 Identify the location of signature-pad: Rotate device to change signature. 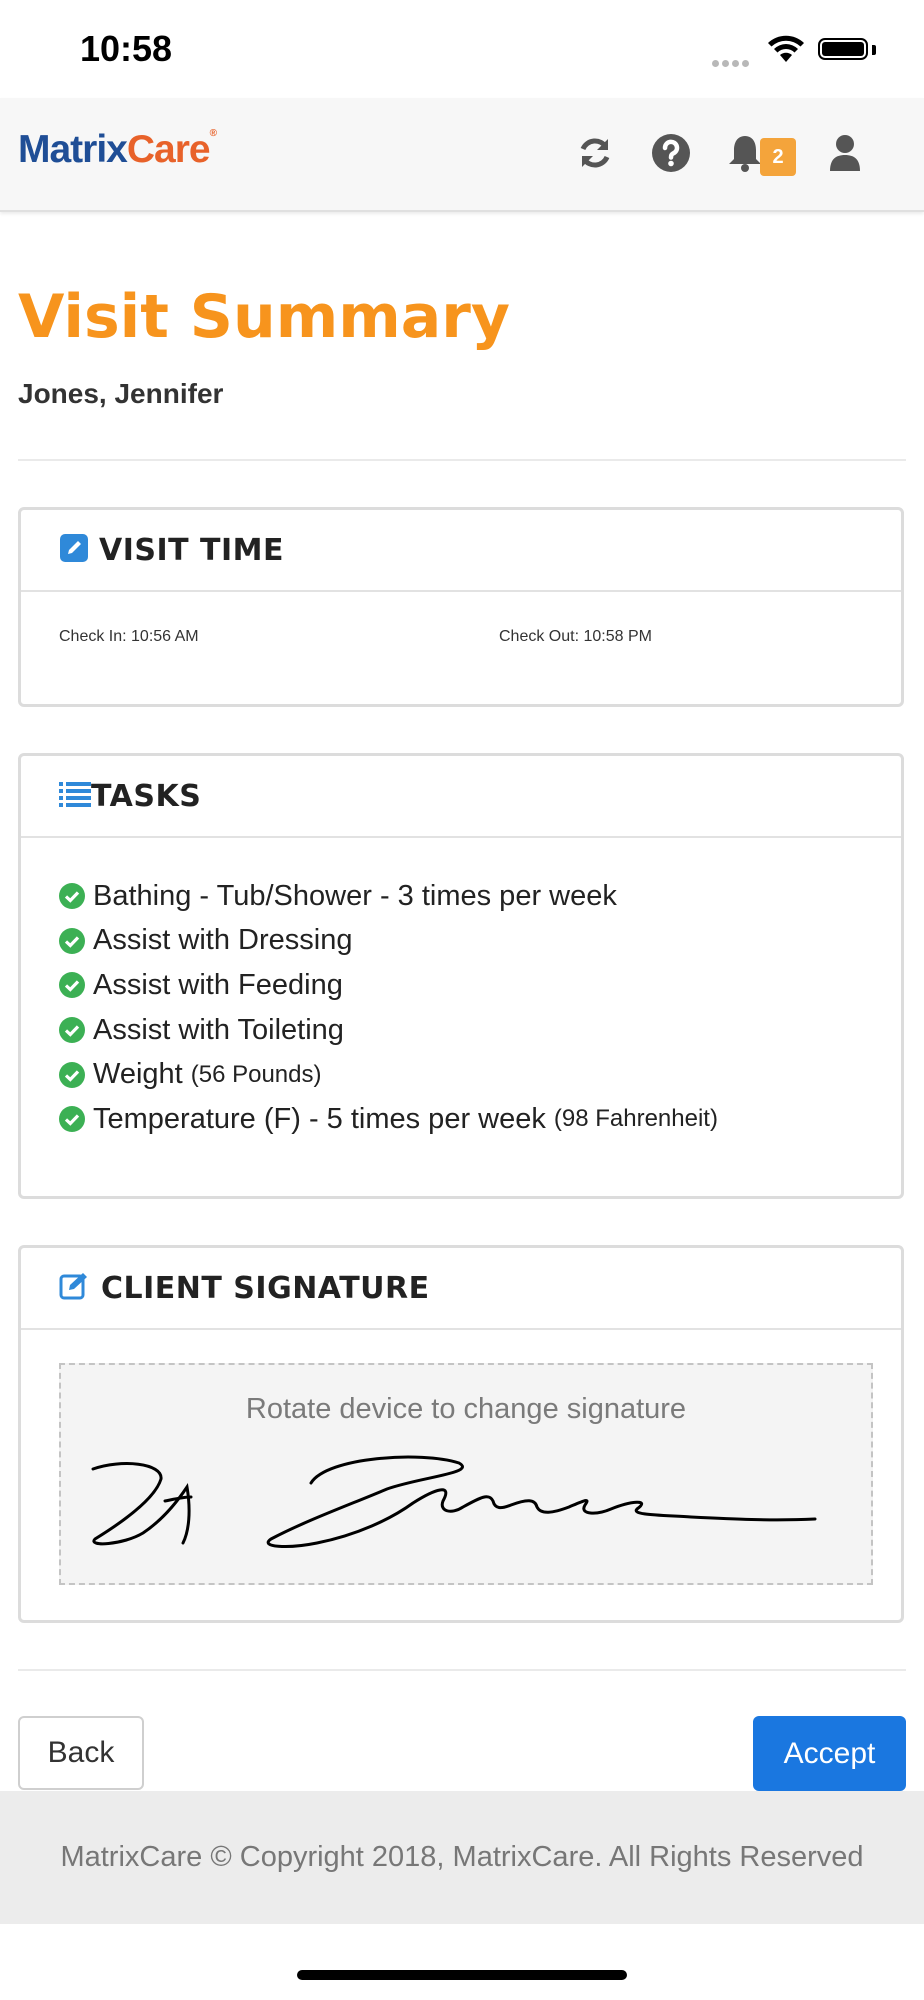
(466, 1474).